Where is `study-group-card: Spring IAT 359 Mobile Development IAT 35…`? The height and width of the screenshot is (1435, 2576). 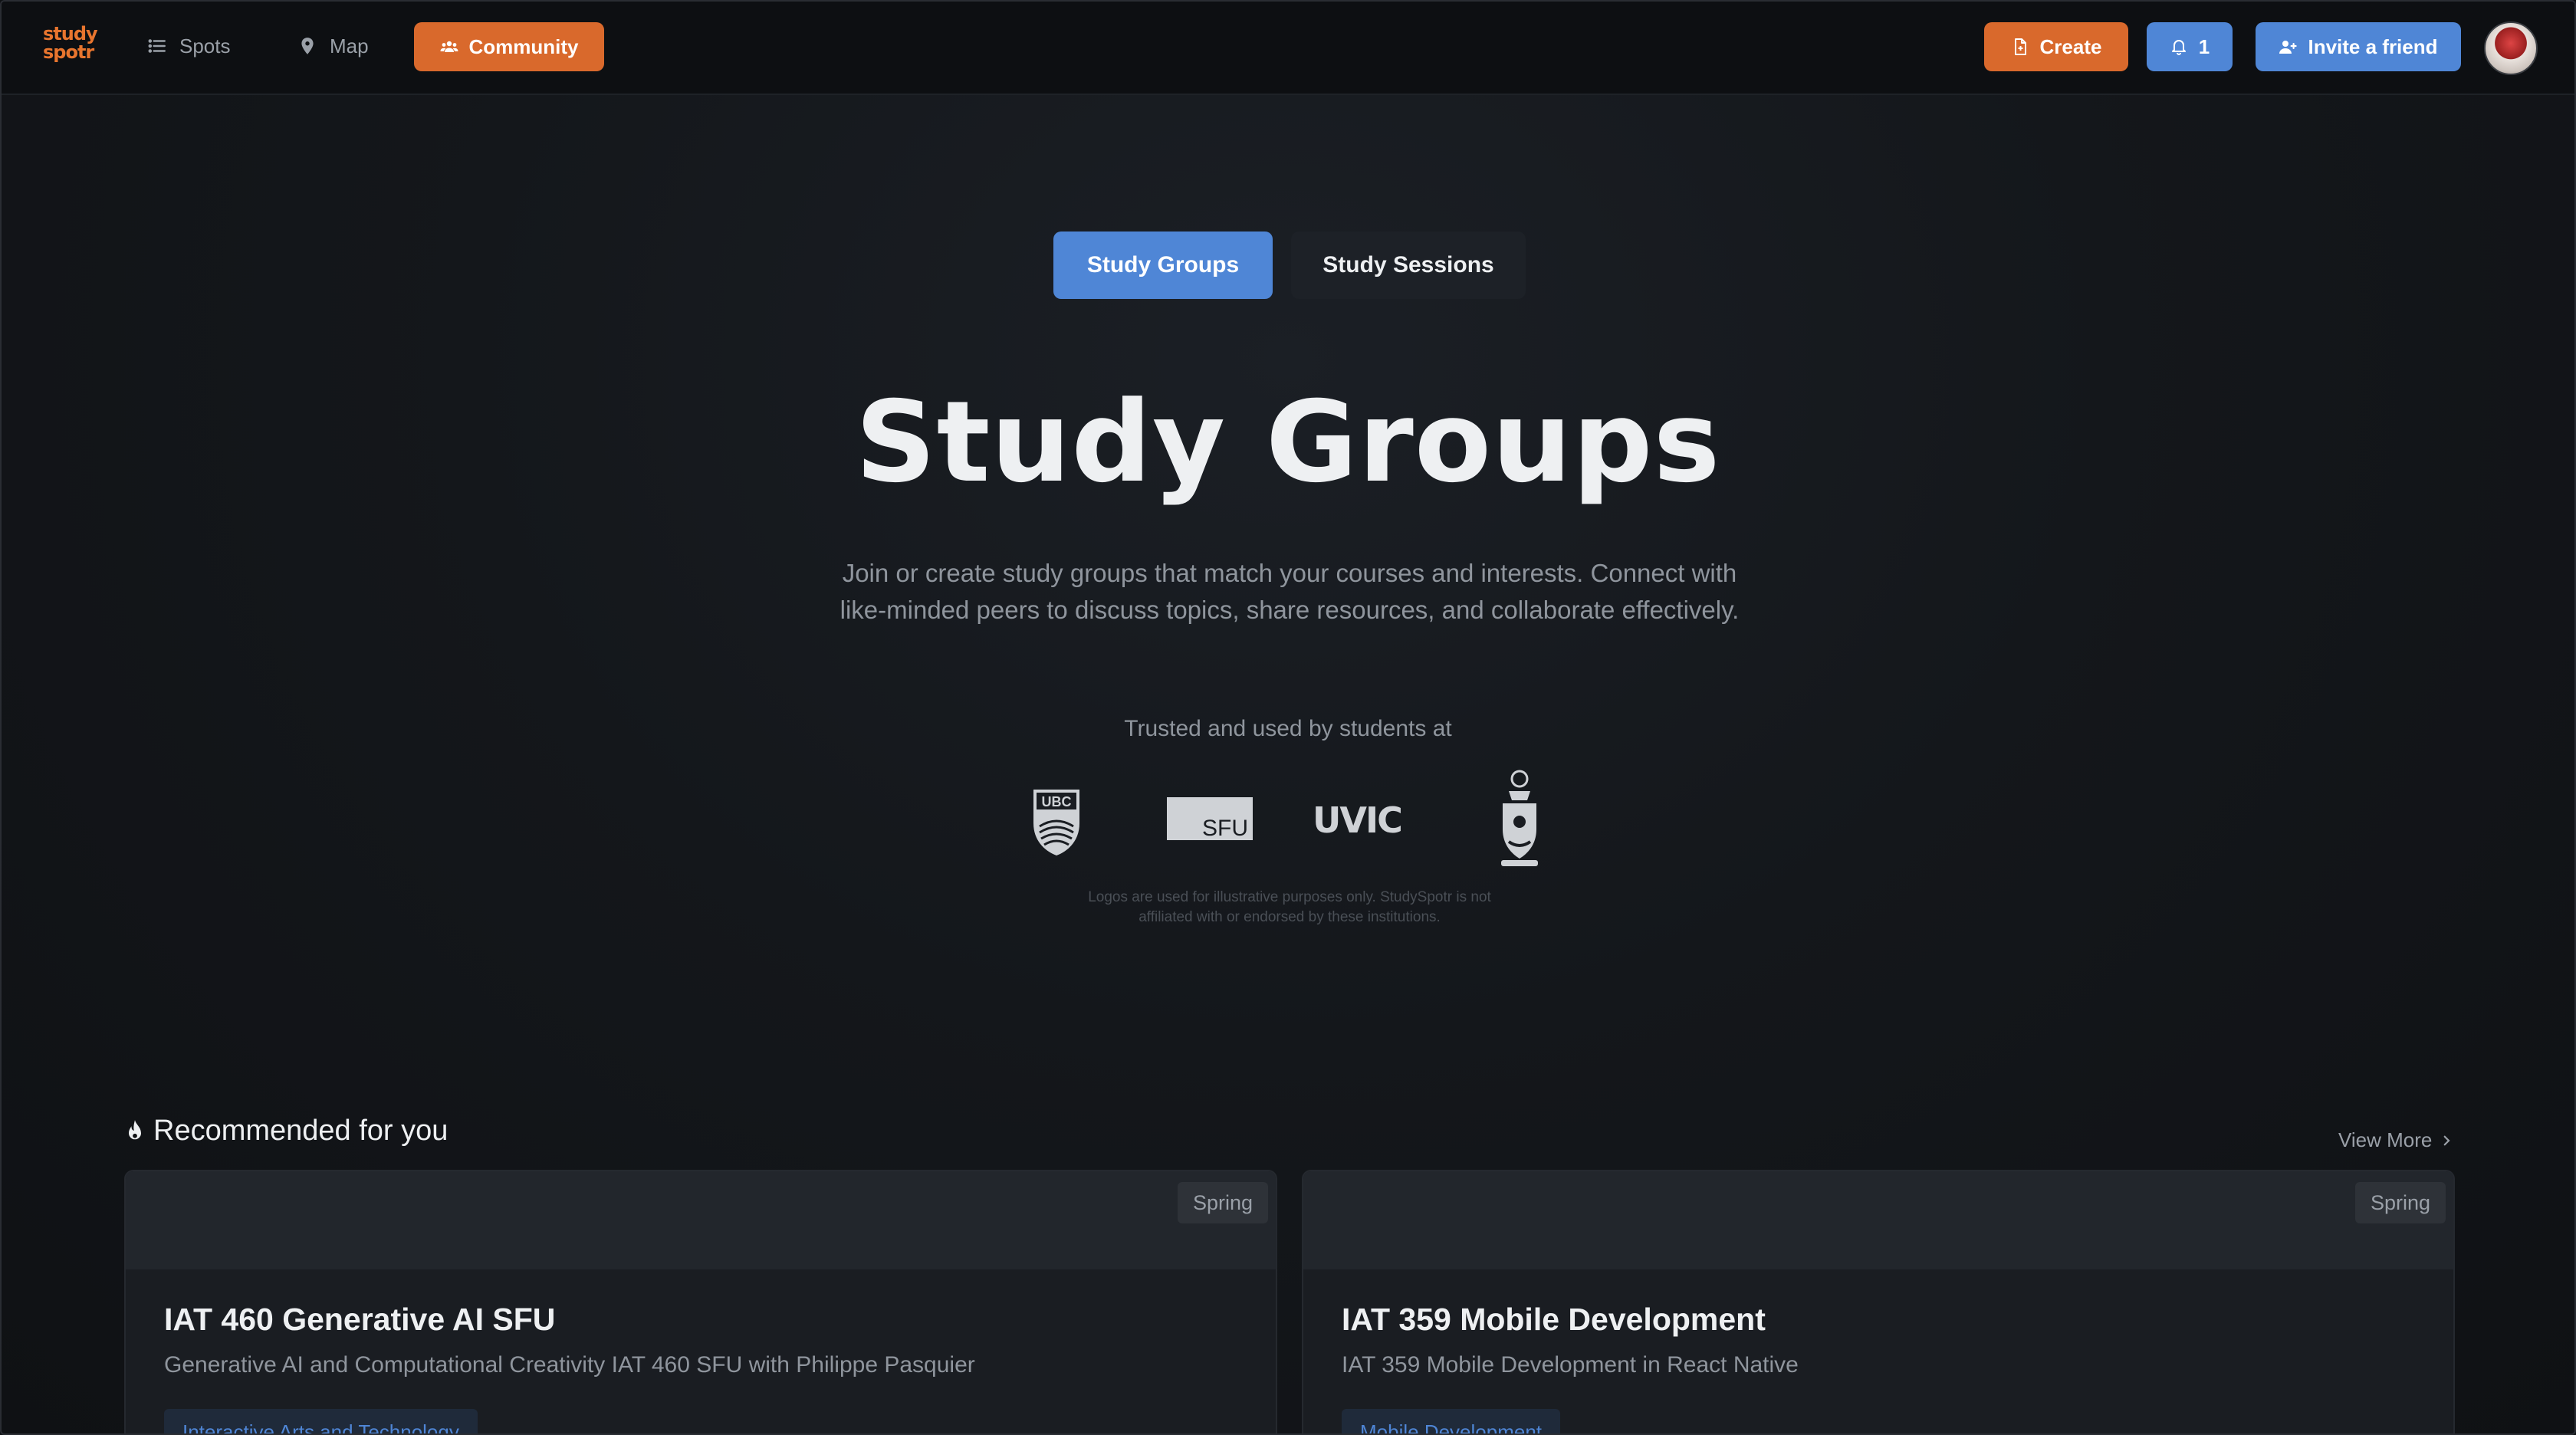
study-group-card: Spring IAT 359 Mobile Development IAT 35… is located at coordinates (1879, 1301).